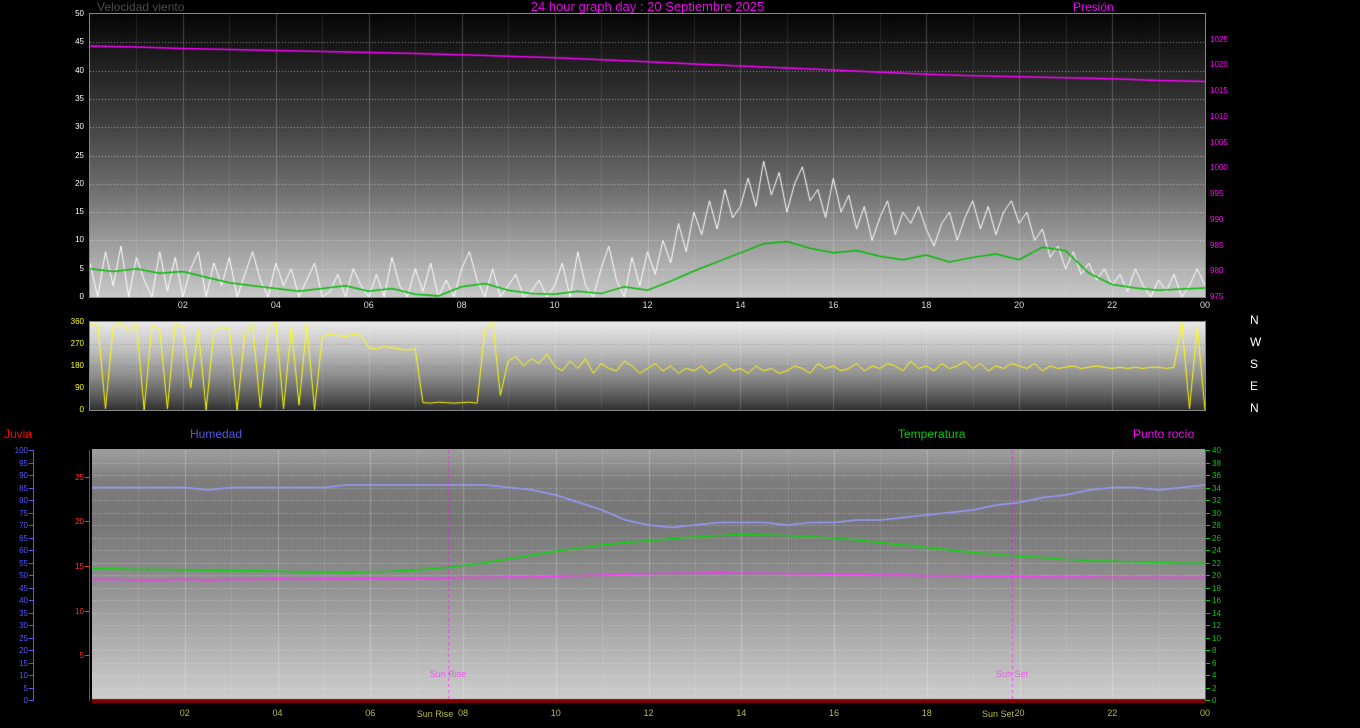  I want to click on dew-point-label: Punto rocío, so click(1164, 434).